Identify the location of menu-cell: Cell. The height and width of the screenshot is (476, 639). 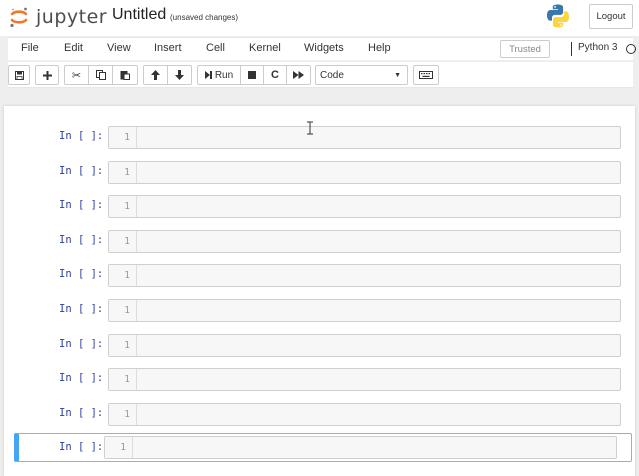
(215, 48).